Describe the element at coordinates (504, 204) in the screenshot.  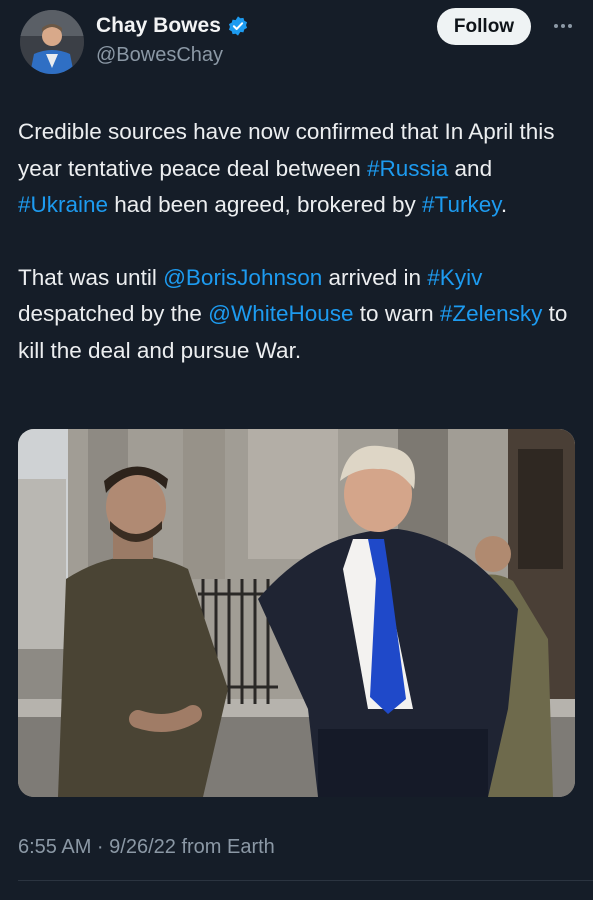
I see `text-segment: .` at that location.